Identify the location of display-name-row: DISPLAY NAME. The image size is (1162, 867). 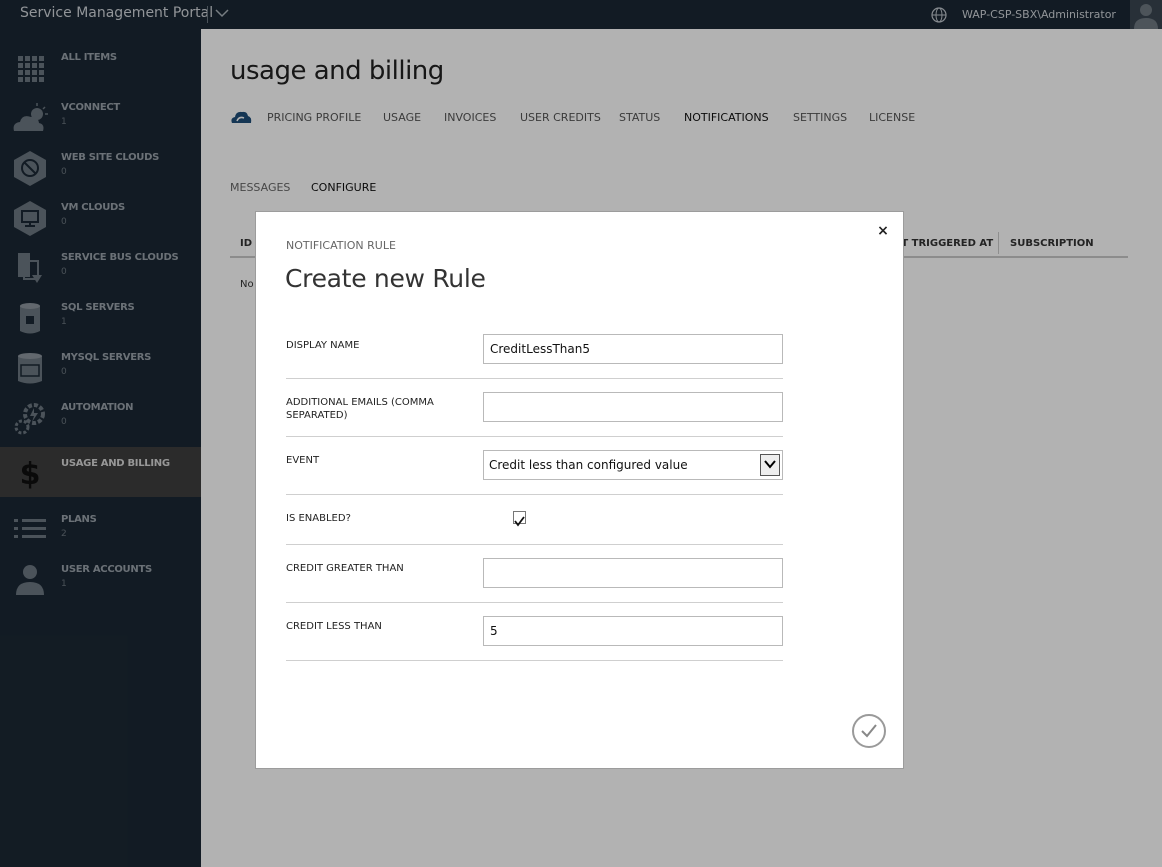
(534, 352).